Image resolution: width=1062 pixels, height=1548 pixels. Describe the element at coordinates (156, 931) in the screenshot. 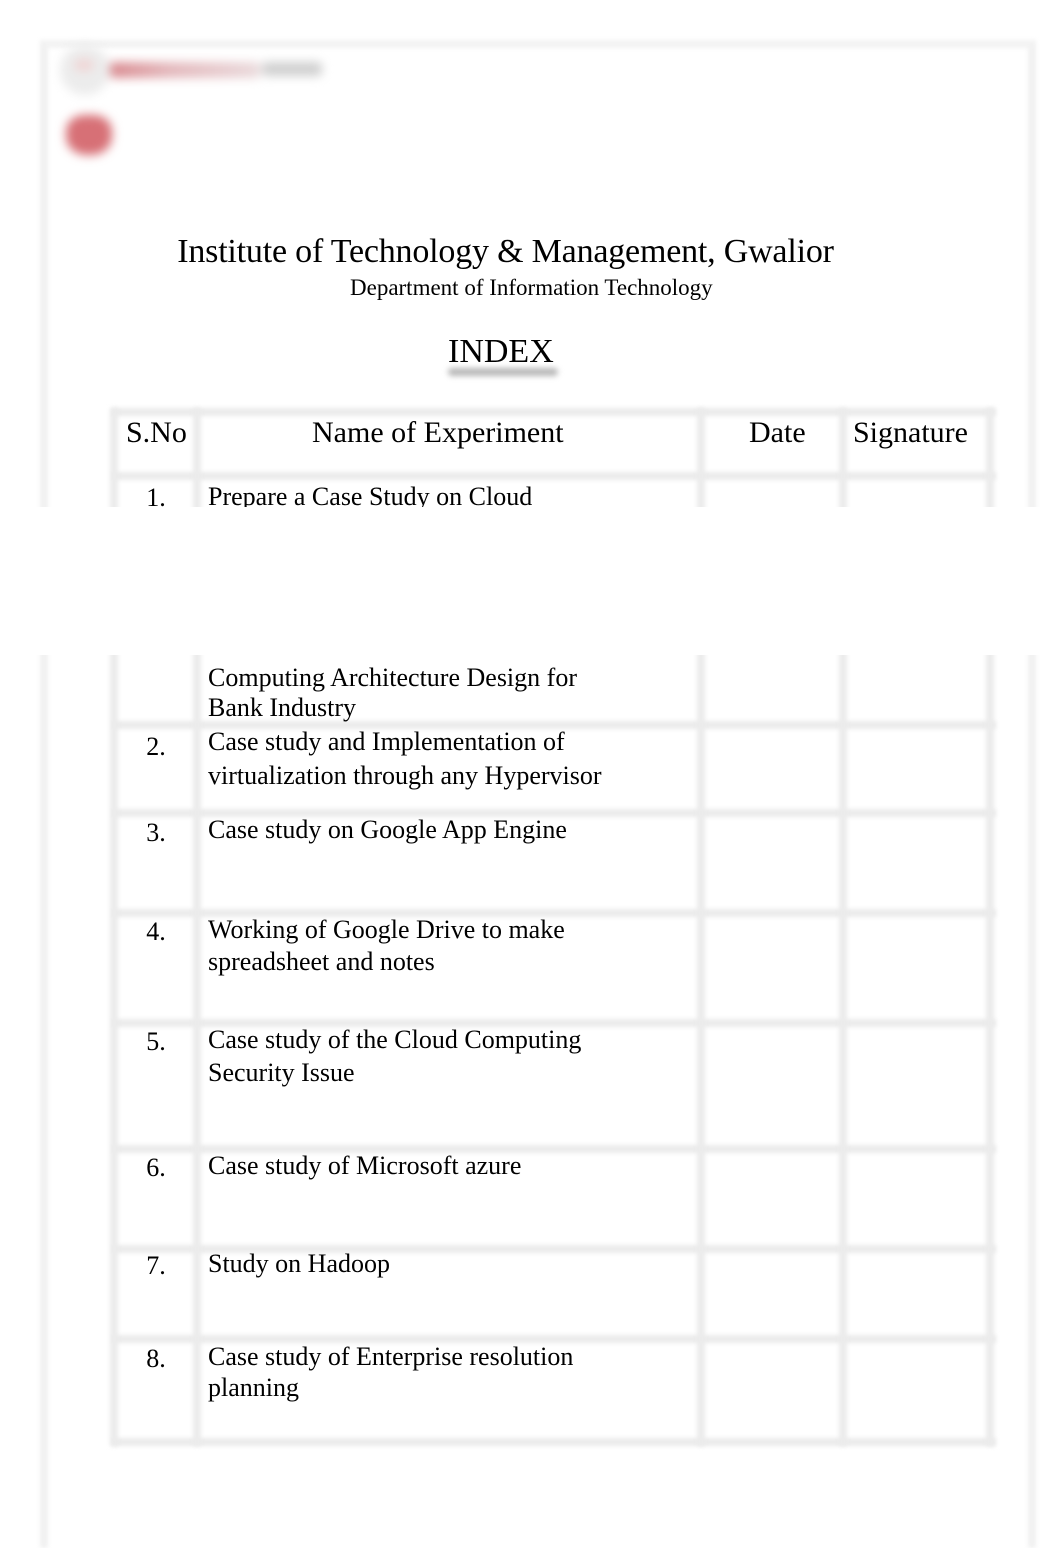

I see `row-sno: 4.` at that location.